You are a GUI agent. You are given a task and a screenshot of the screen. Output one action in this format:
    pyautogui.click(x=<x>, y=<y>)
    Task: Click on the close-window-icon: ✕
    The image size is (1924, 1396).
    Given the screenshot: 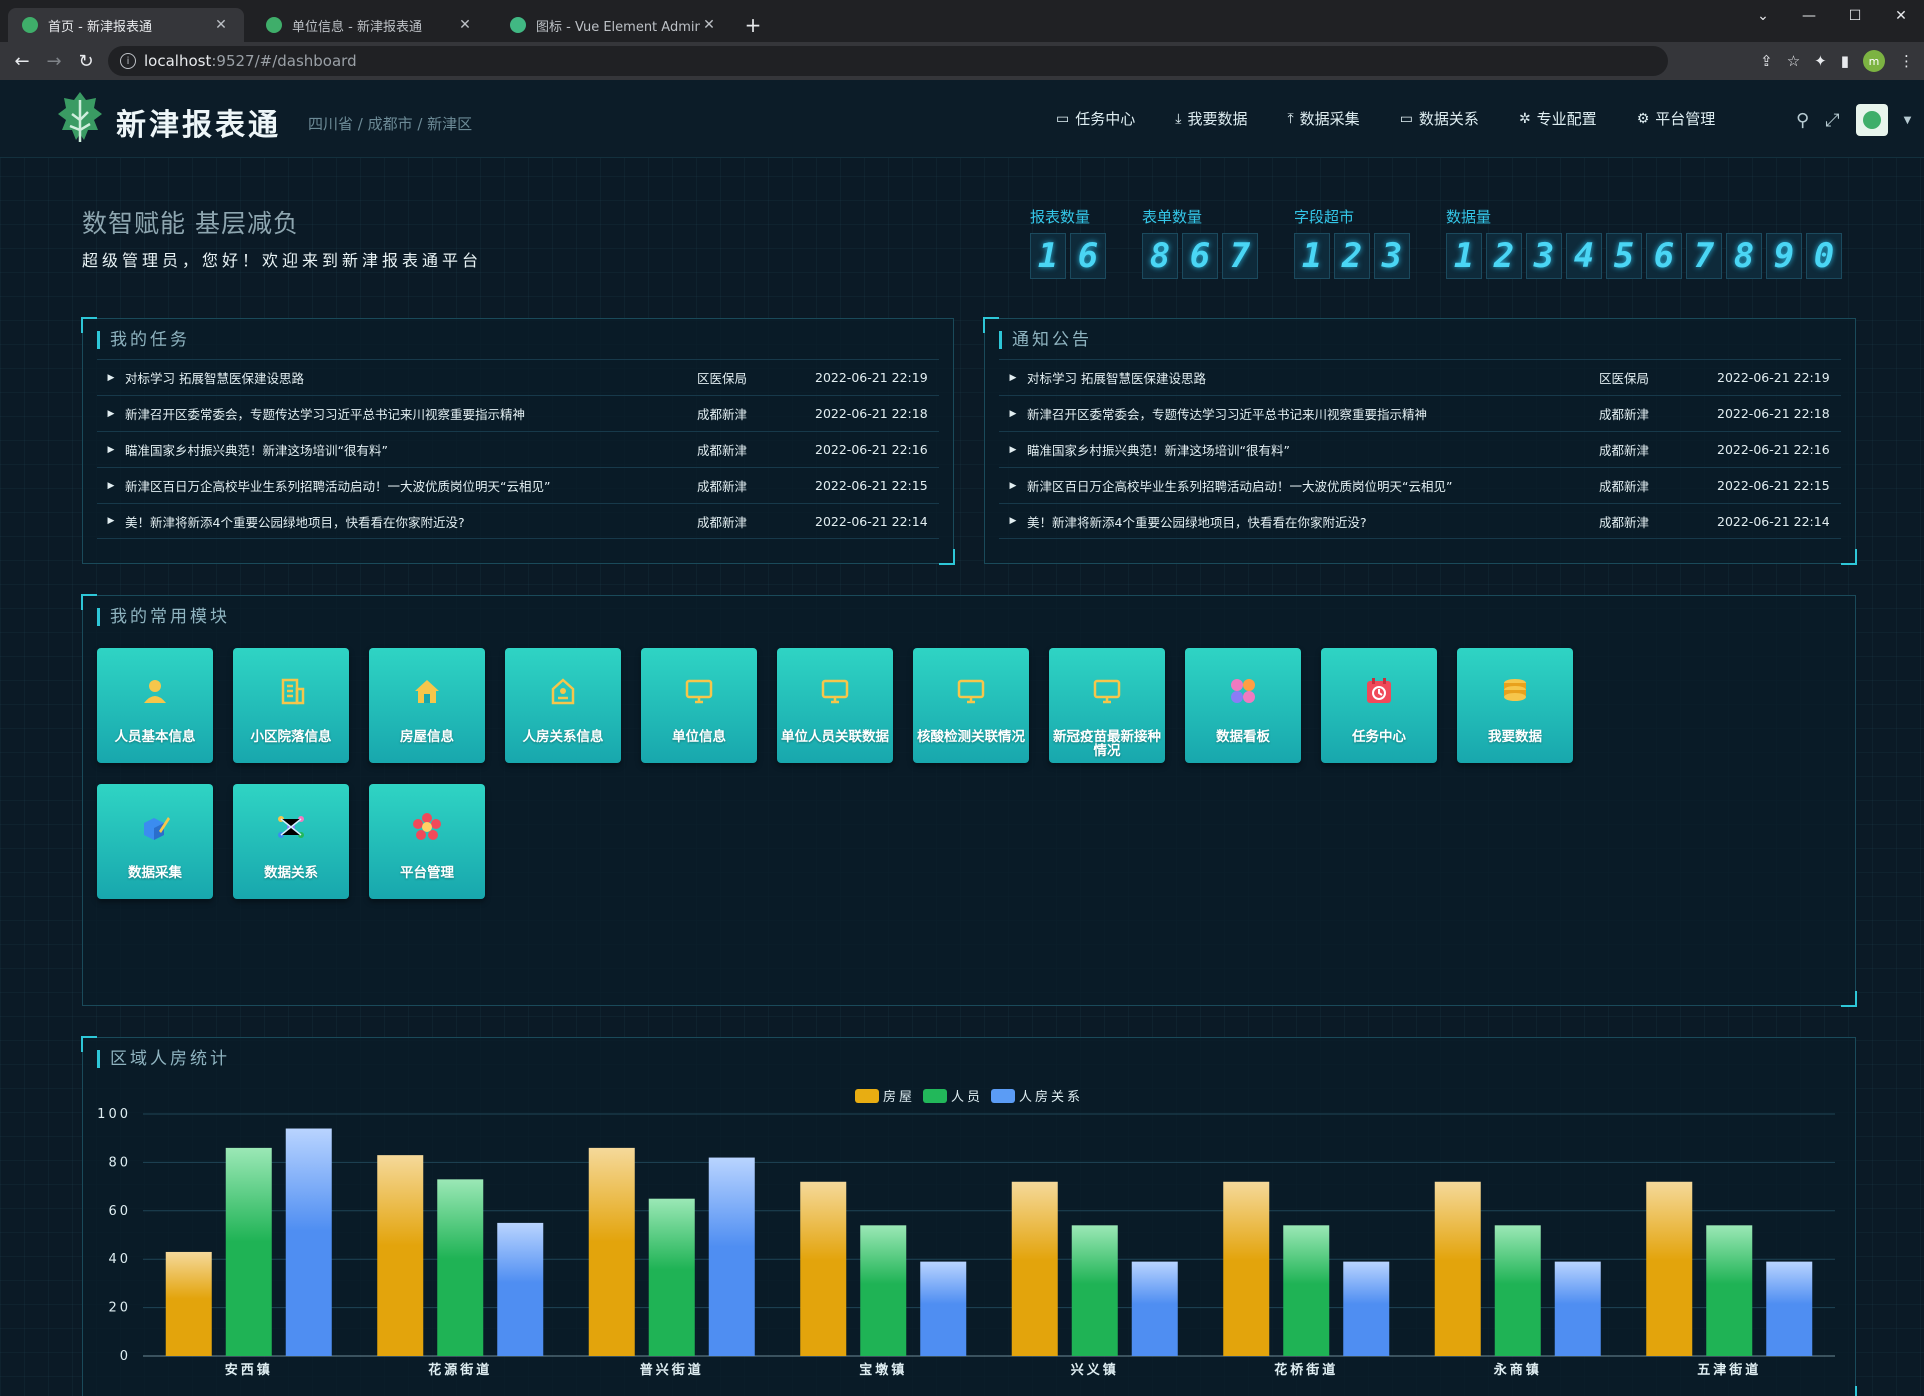 What is the action you would take?
    pyautogui.click(x=1901, y=16)
    